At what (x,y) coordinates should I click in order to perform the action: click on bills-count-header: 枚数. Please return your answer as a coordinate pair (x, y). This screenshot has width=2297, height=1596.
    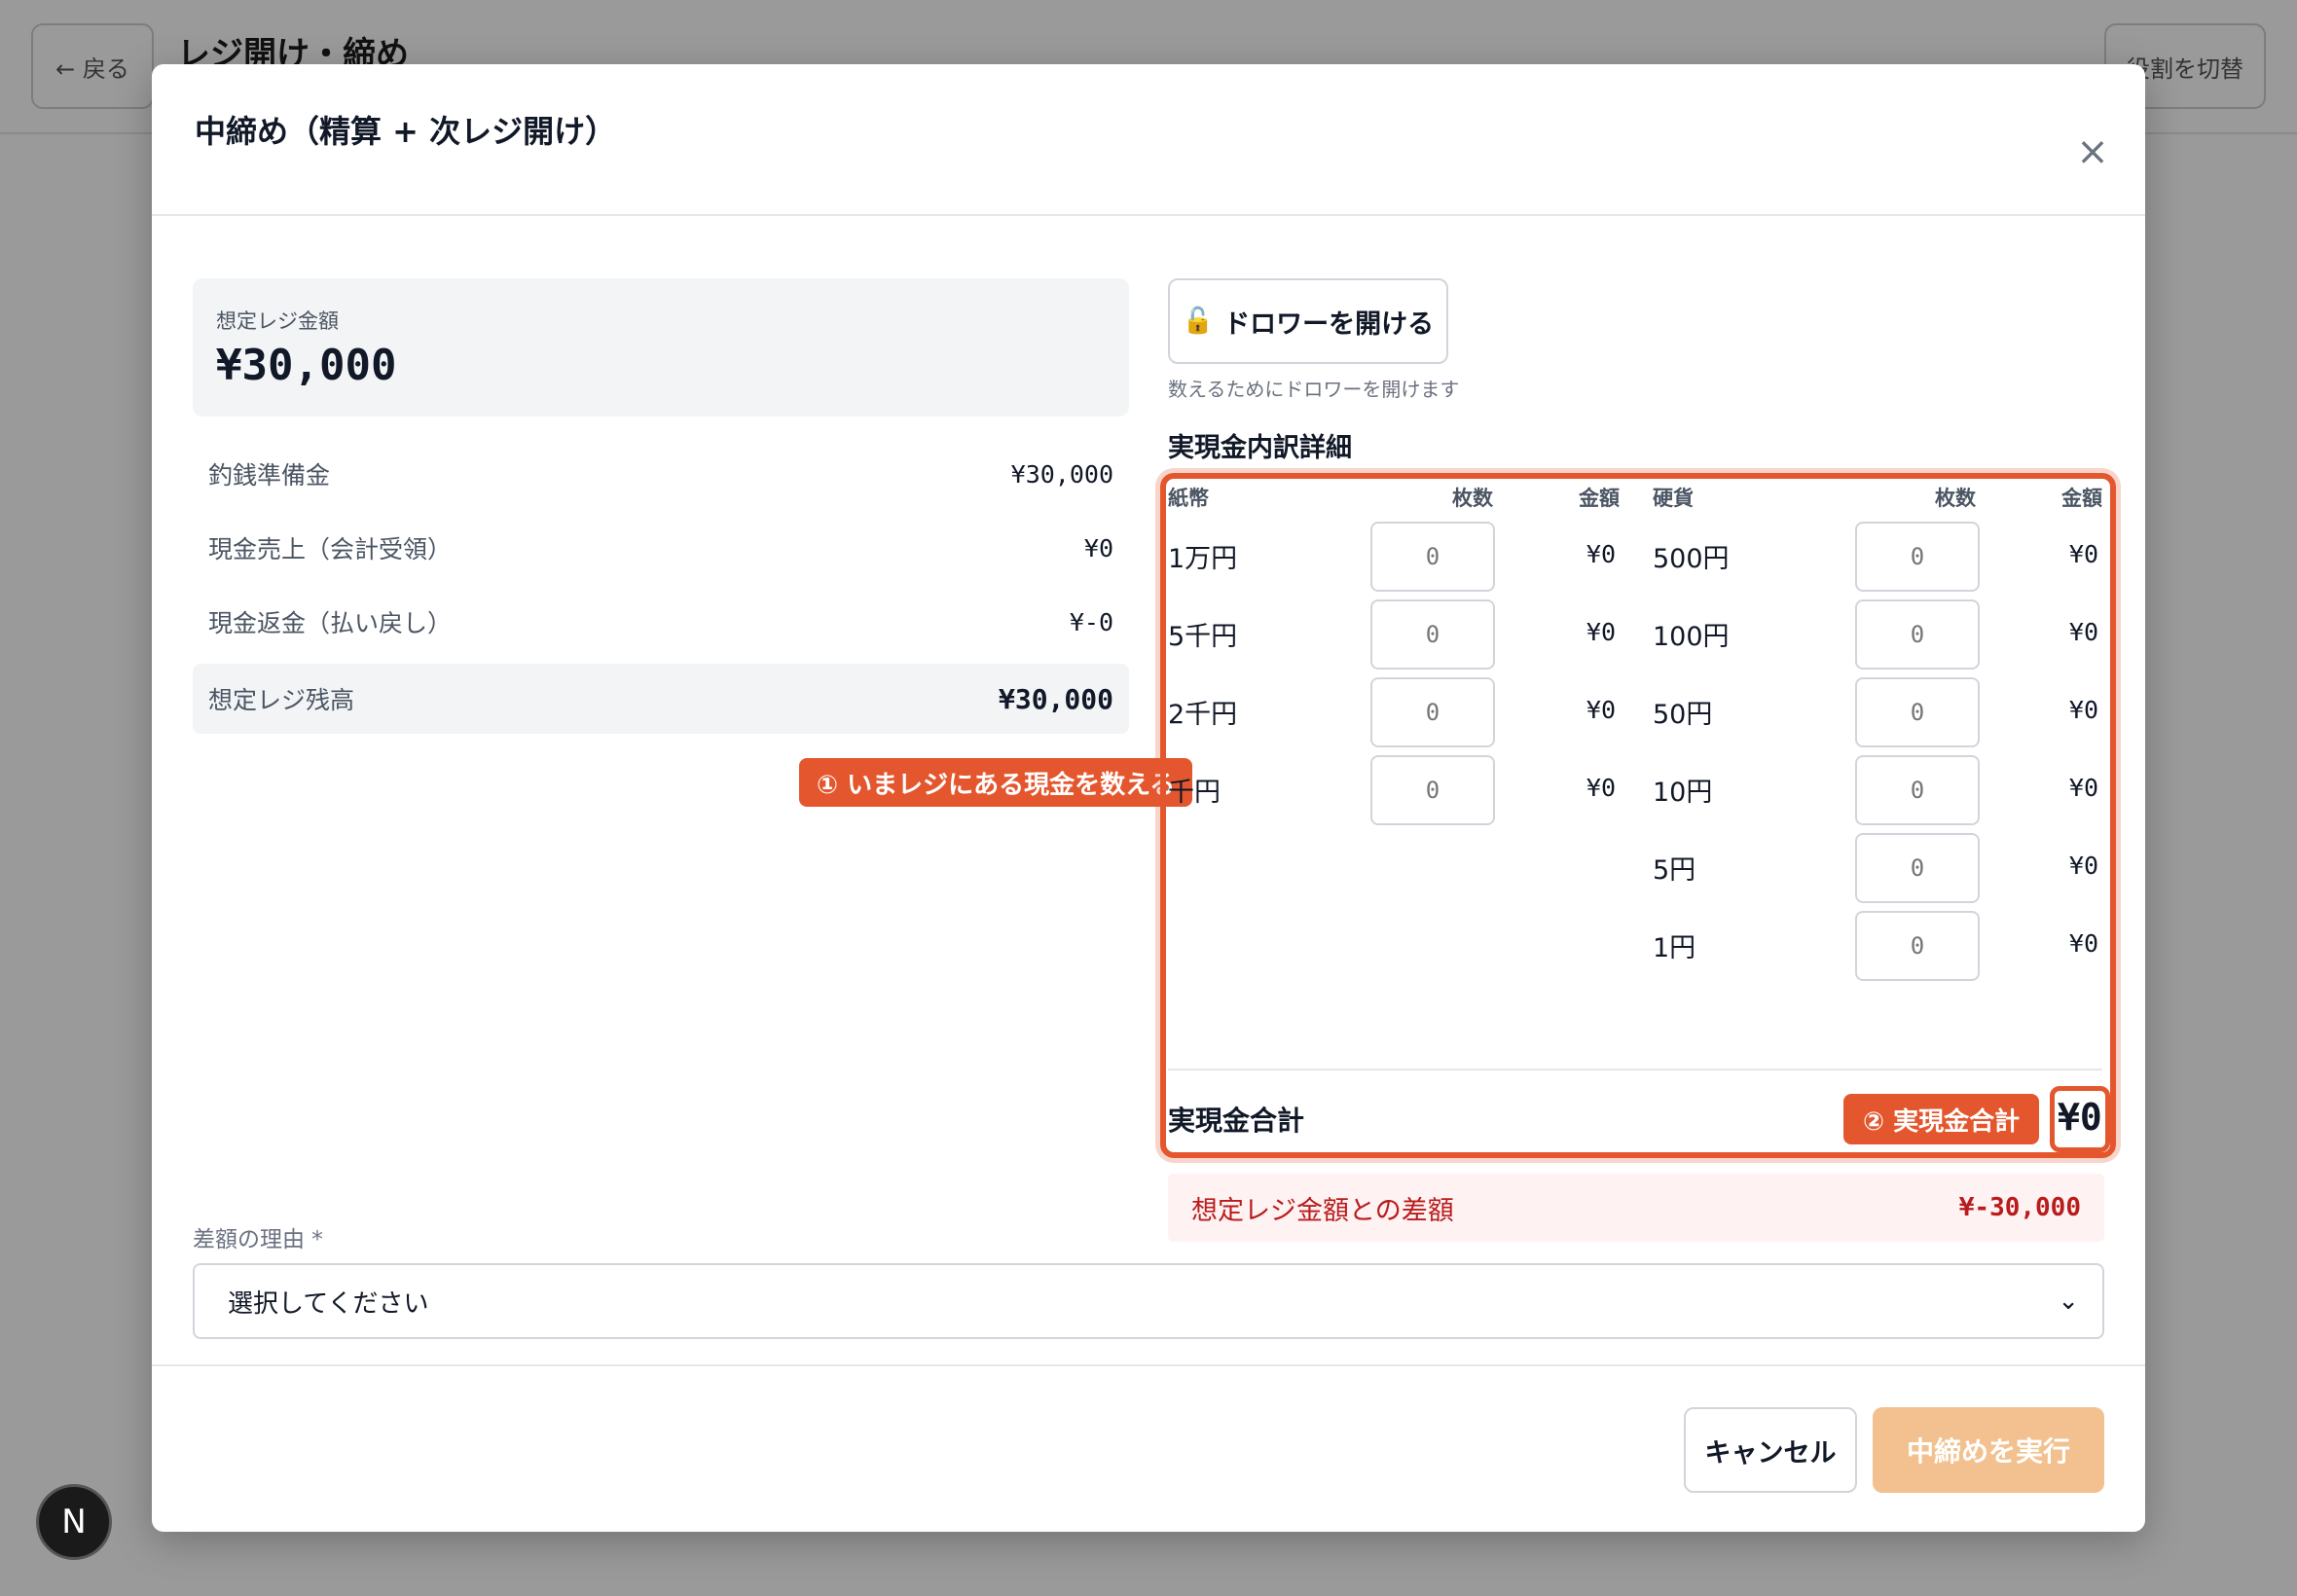
    Looking at the image, I should click on (1472, 498).